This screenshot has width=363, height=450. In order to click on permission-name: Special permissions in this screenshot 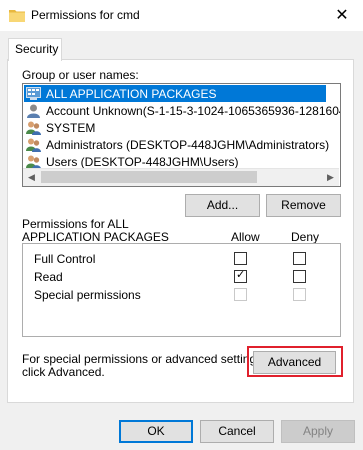, I will do `click(87, 295)`.